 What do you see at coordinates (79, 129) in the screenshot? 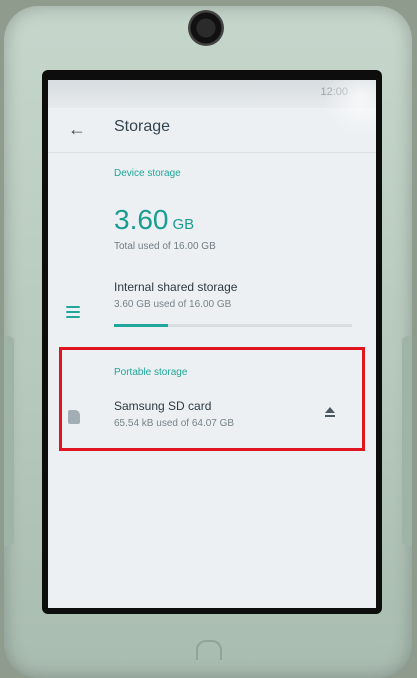
I see `arrow-back-icon: ←` at bounding box center [79, 129].